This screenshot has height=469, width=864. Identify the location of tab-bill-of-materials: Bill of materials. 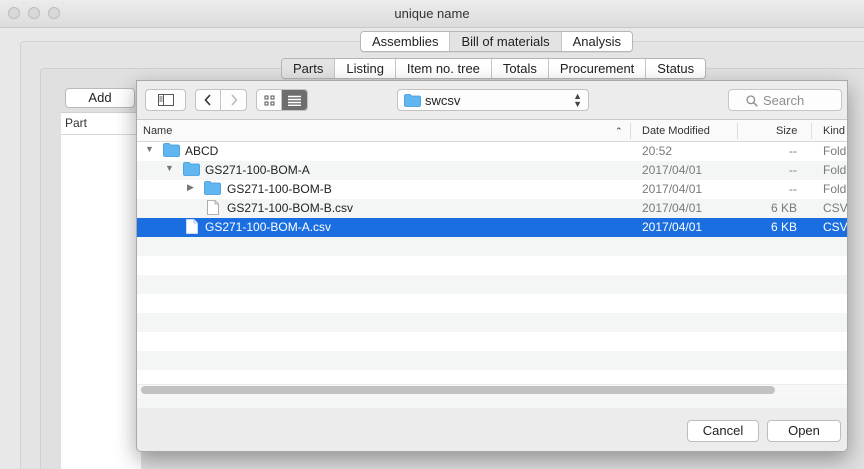
(506, 41).